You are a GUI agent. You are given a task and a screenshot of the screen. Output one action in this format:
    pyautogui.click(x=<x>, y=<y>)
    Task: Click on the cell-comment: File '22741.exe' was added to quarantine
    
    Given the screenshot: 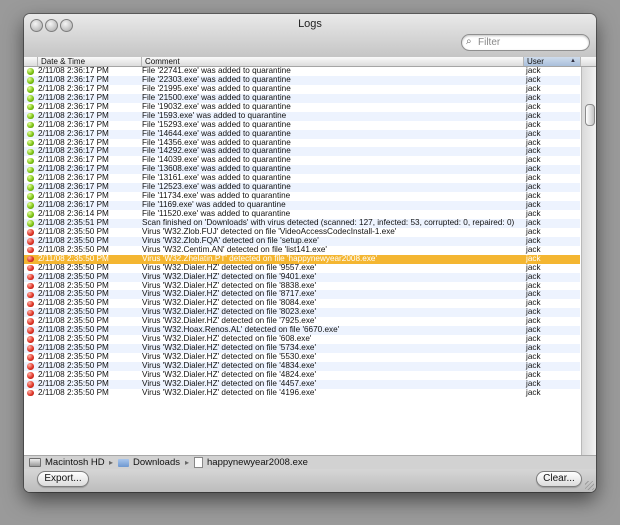 What is the action you would take?
    pyautogui.click(x=216, y=71)
    